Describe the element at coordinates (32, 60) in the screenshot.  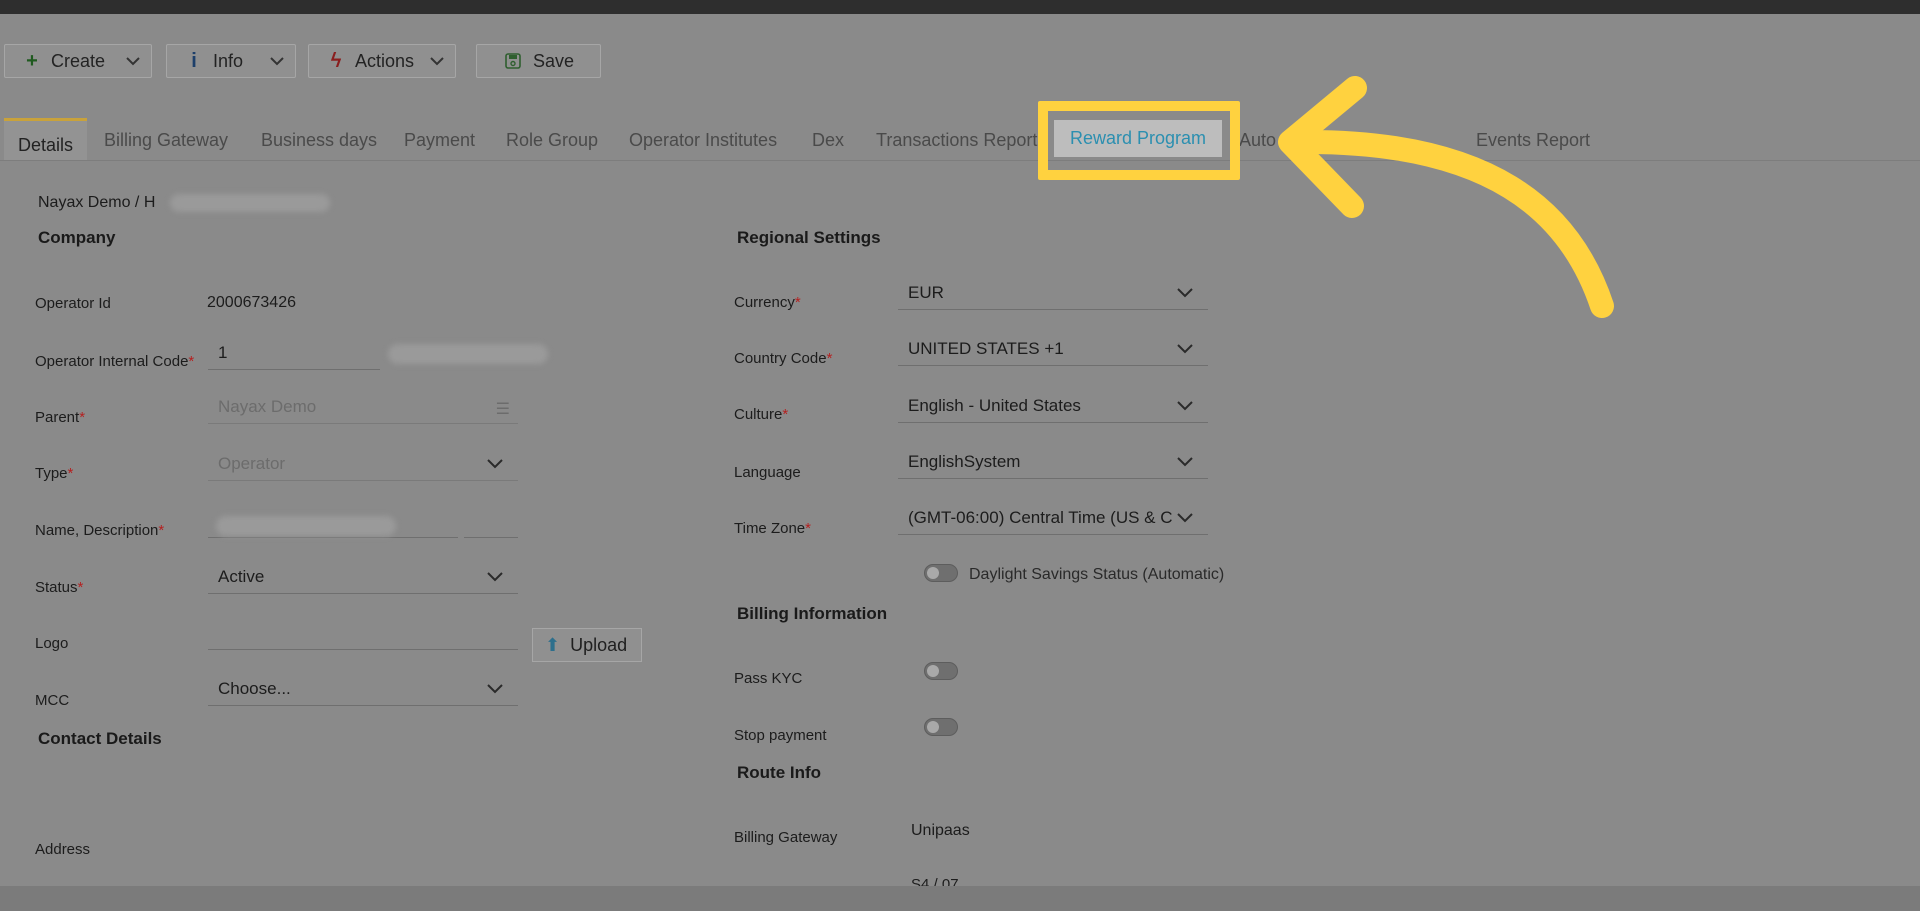
I see `plus-icon: +` at that location.